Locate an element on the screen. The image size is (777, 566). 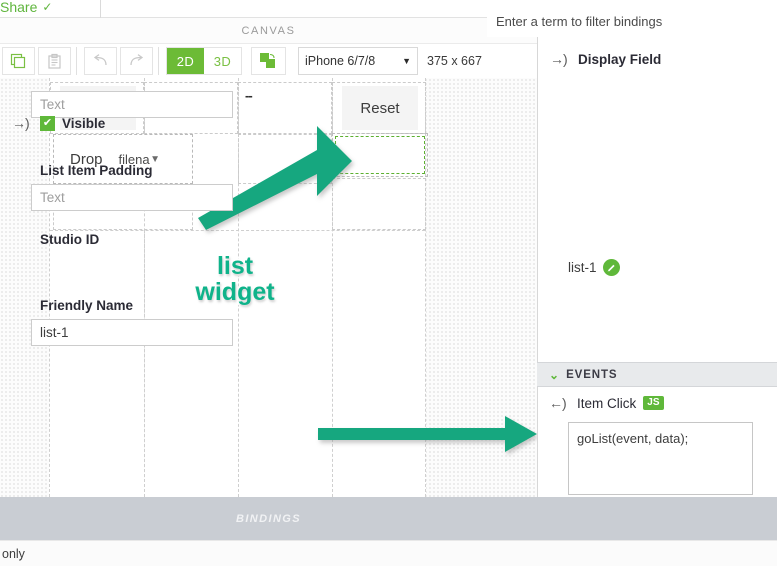
canvas-header-label: CANVAS is located at coordinates (268, 30).